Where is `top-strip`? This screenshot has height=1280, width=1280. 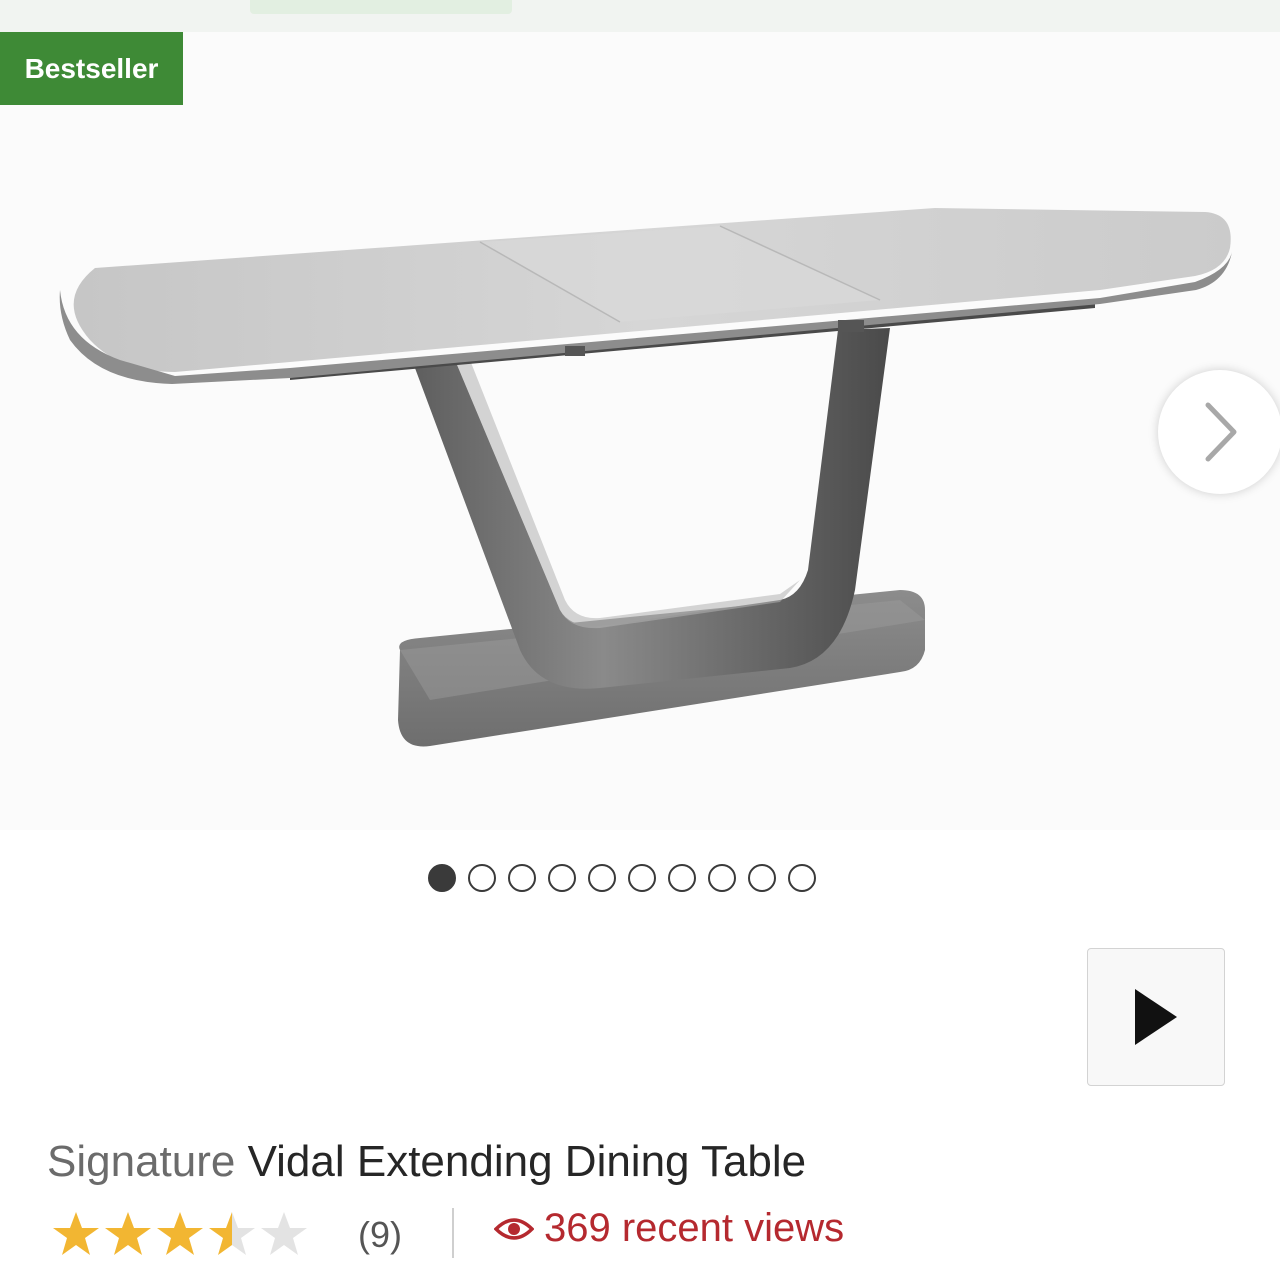 top-strip is located at coordinates (640, 16).